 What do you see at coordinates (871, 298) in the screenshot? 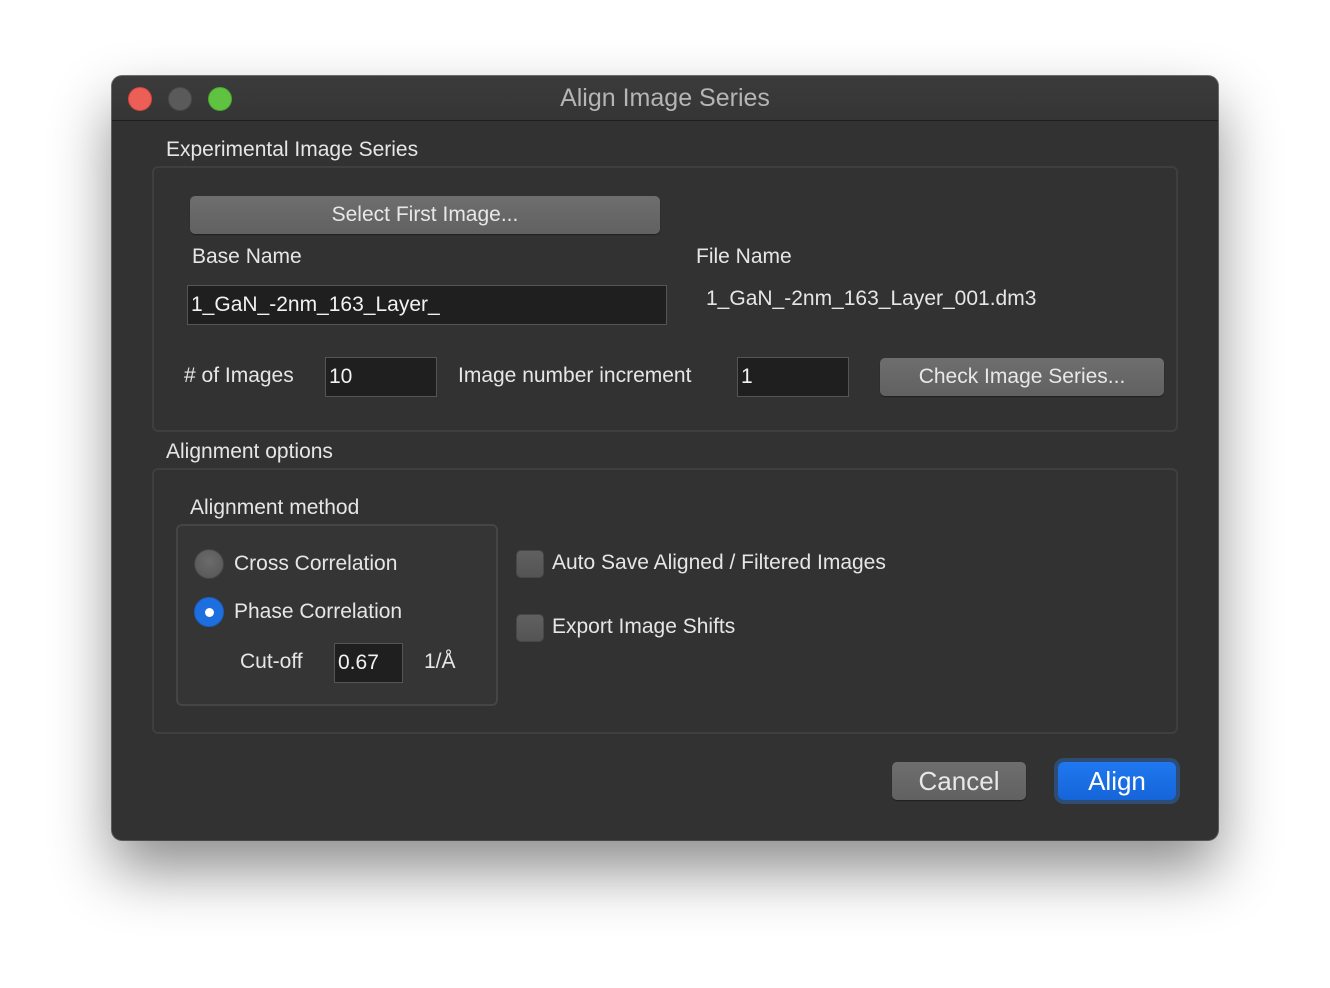
I see `file-name-value: 1_GaN_-2nm_163_Layer_001.dm3` at bounding box center [871, 298].